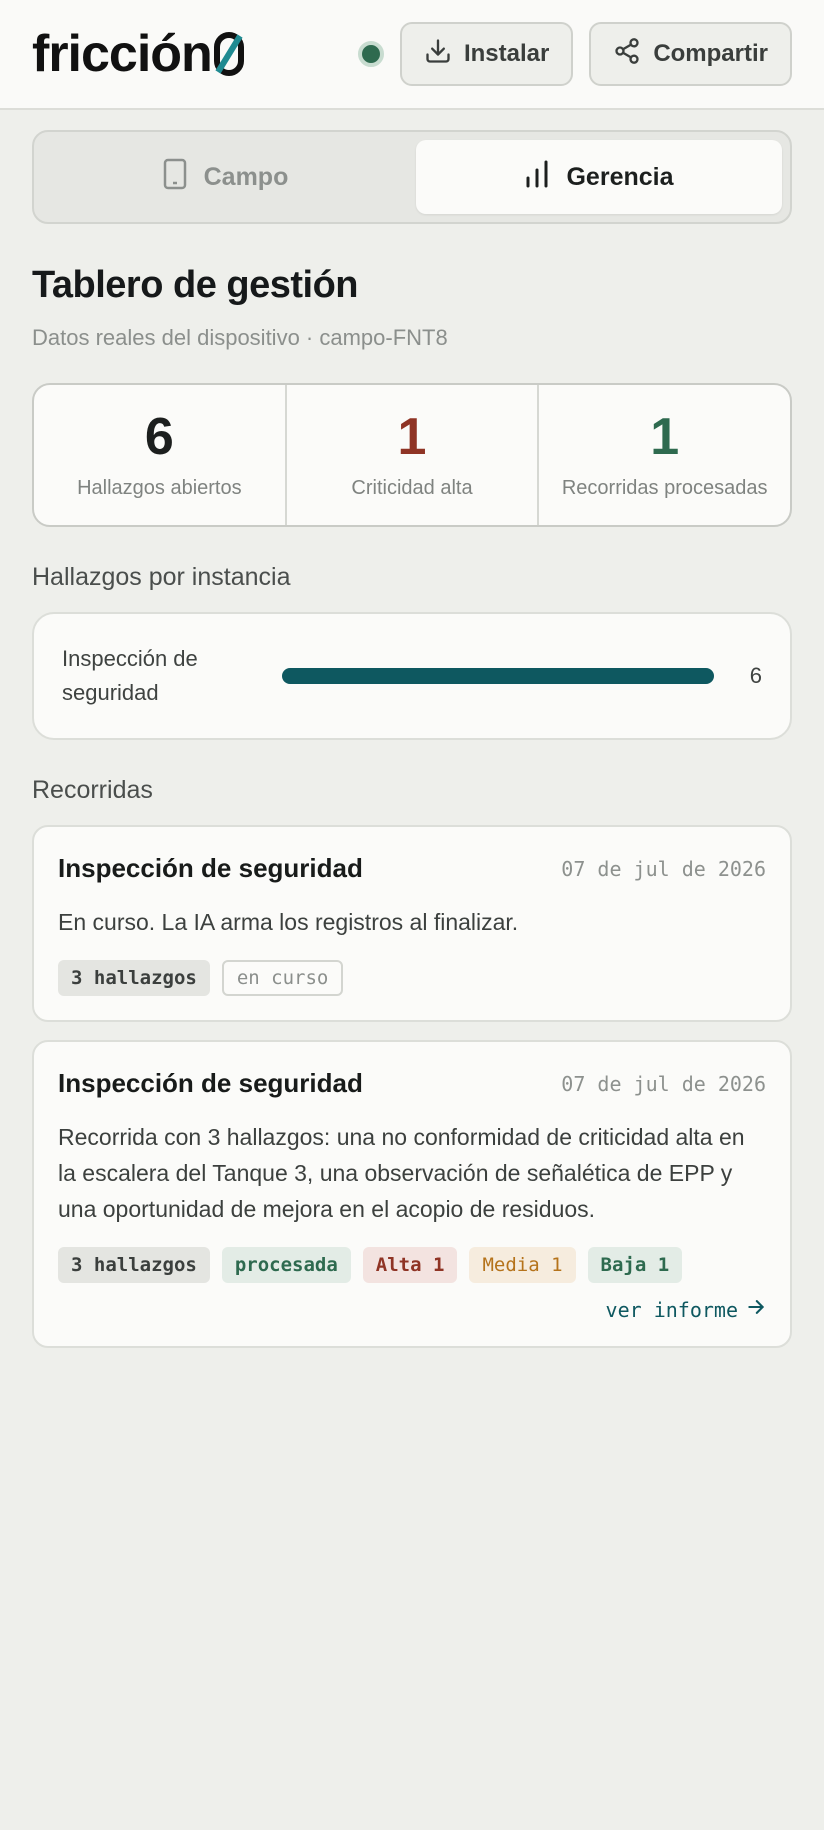  What do you see at coordinates (122, 54) in the screenshot?
I see `logo-text: fricción` at bounding box center [122, 54].